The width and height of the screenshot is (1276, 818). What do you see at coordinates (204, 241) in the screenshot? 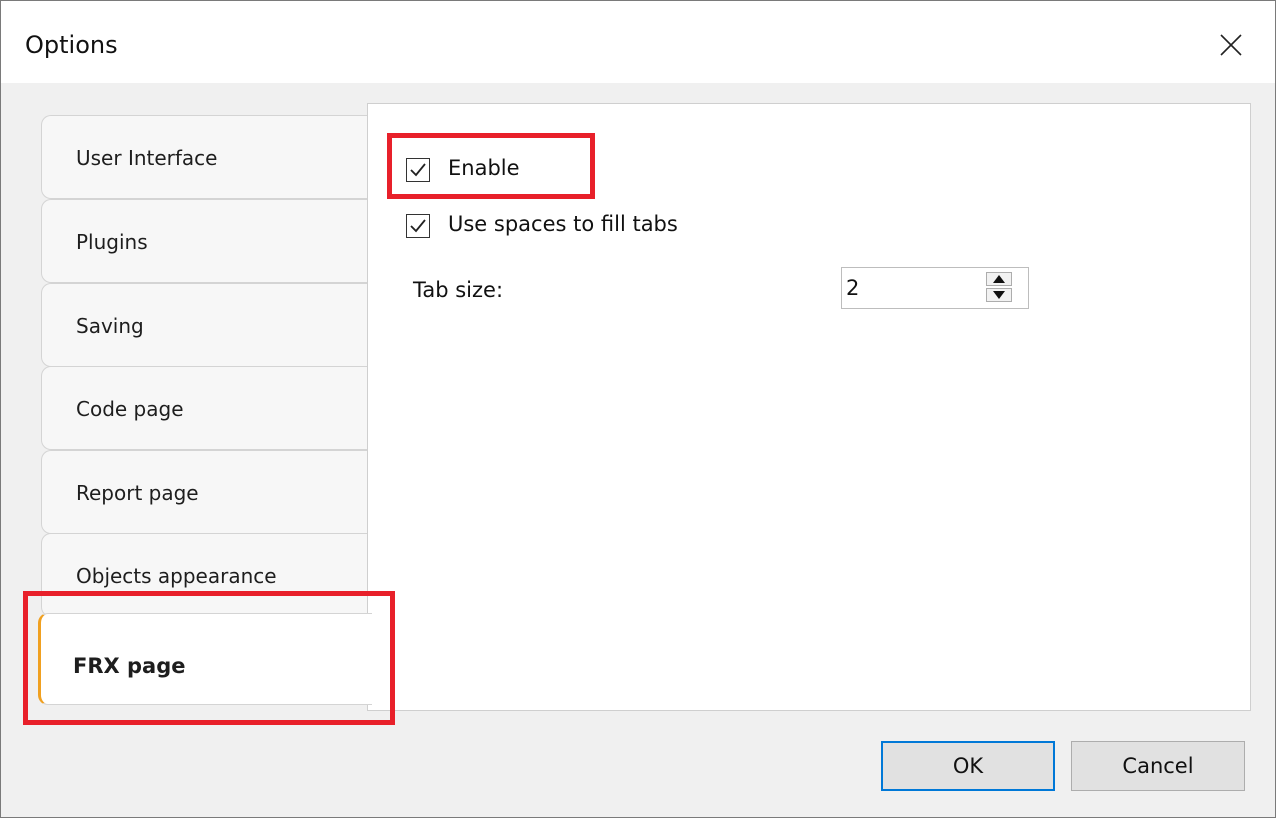
I see `tab-plugins: Plugins` at bounding box center [204, 241].